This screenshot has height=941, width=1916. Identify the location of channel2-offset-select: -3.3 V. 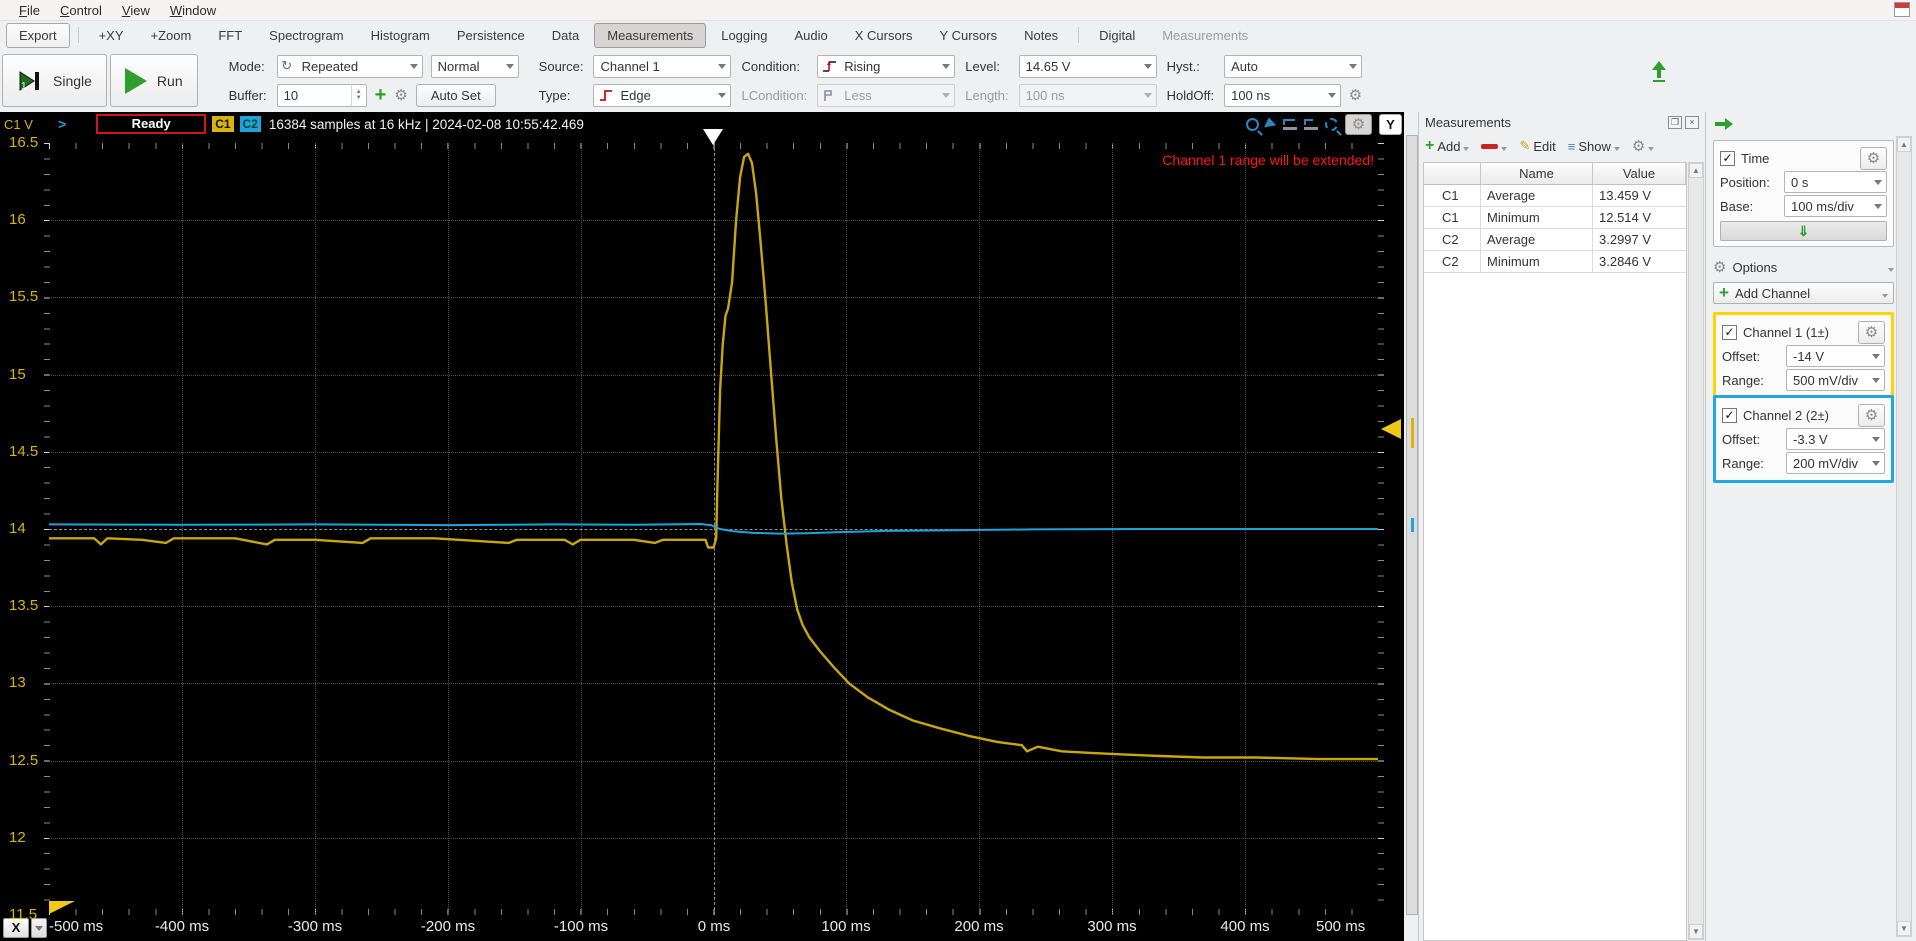
(1835, 439).